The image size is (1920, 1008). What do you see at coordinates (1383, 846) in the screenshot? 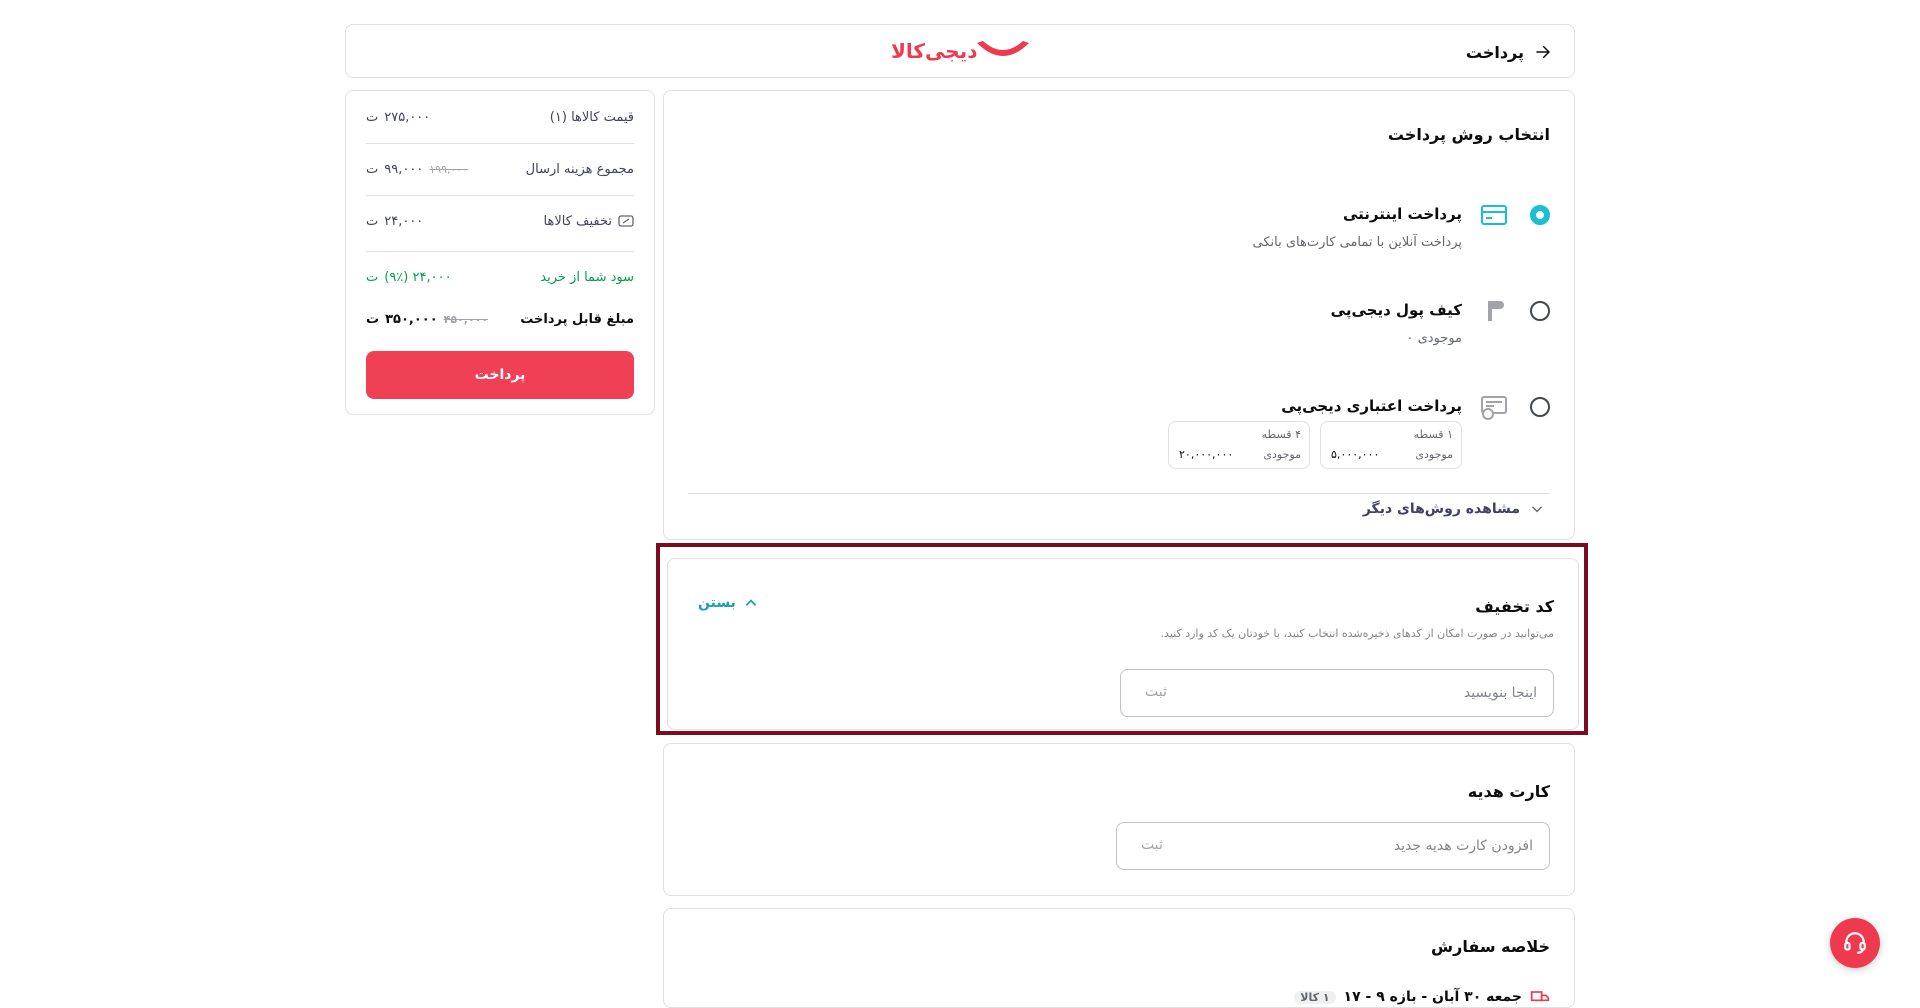
I see `gift-card-input` at bounding box center [1383, 846].